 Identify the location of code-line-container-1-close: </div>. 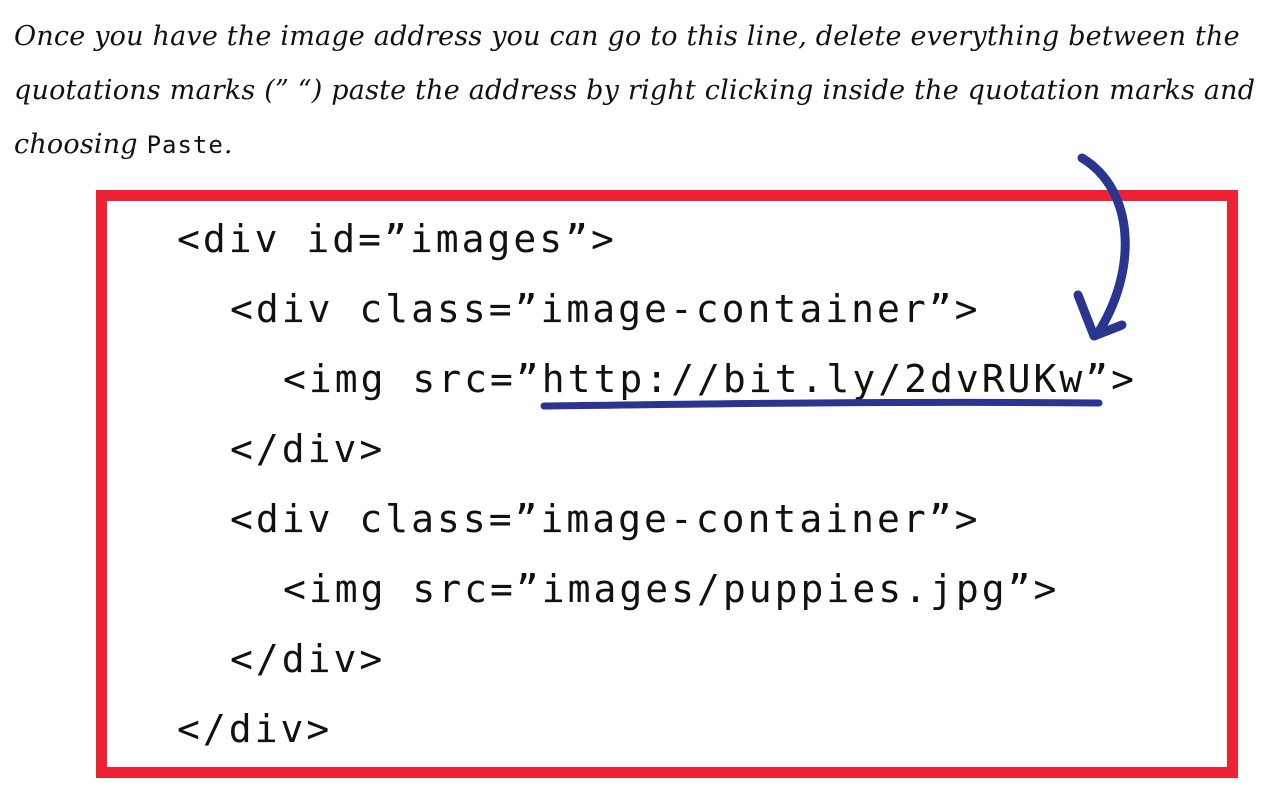
(308, 449).